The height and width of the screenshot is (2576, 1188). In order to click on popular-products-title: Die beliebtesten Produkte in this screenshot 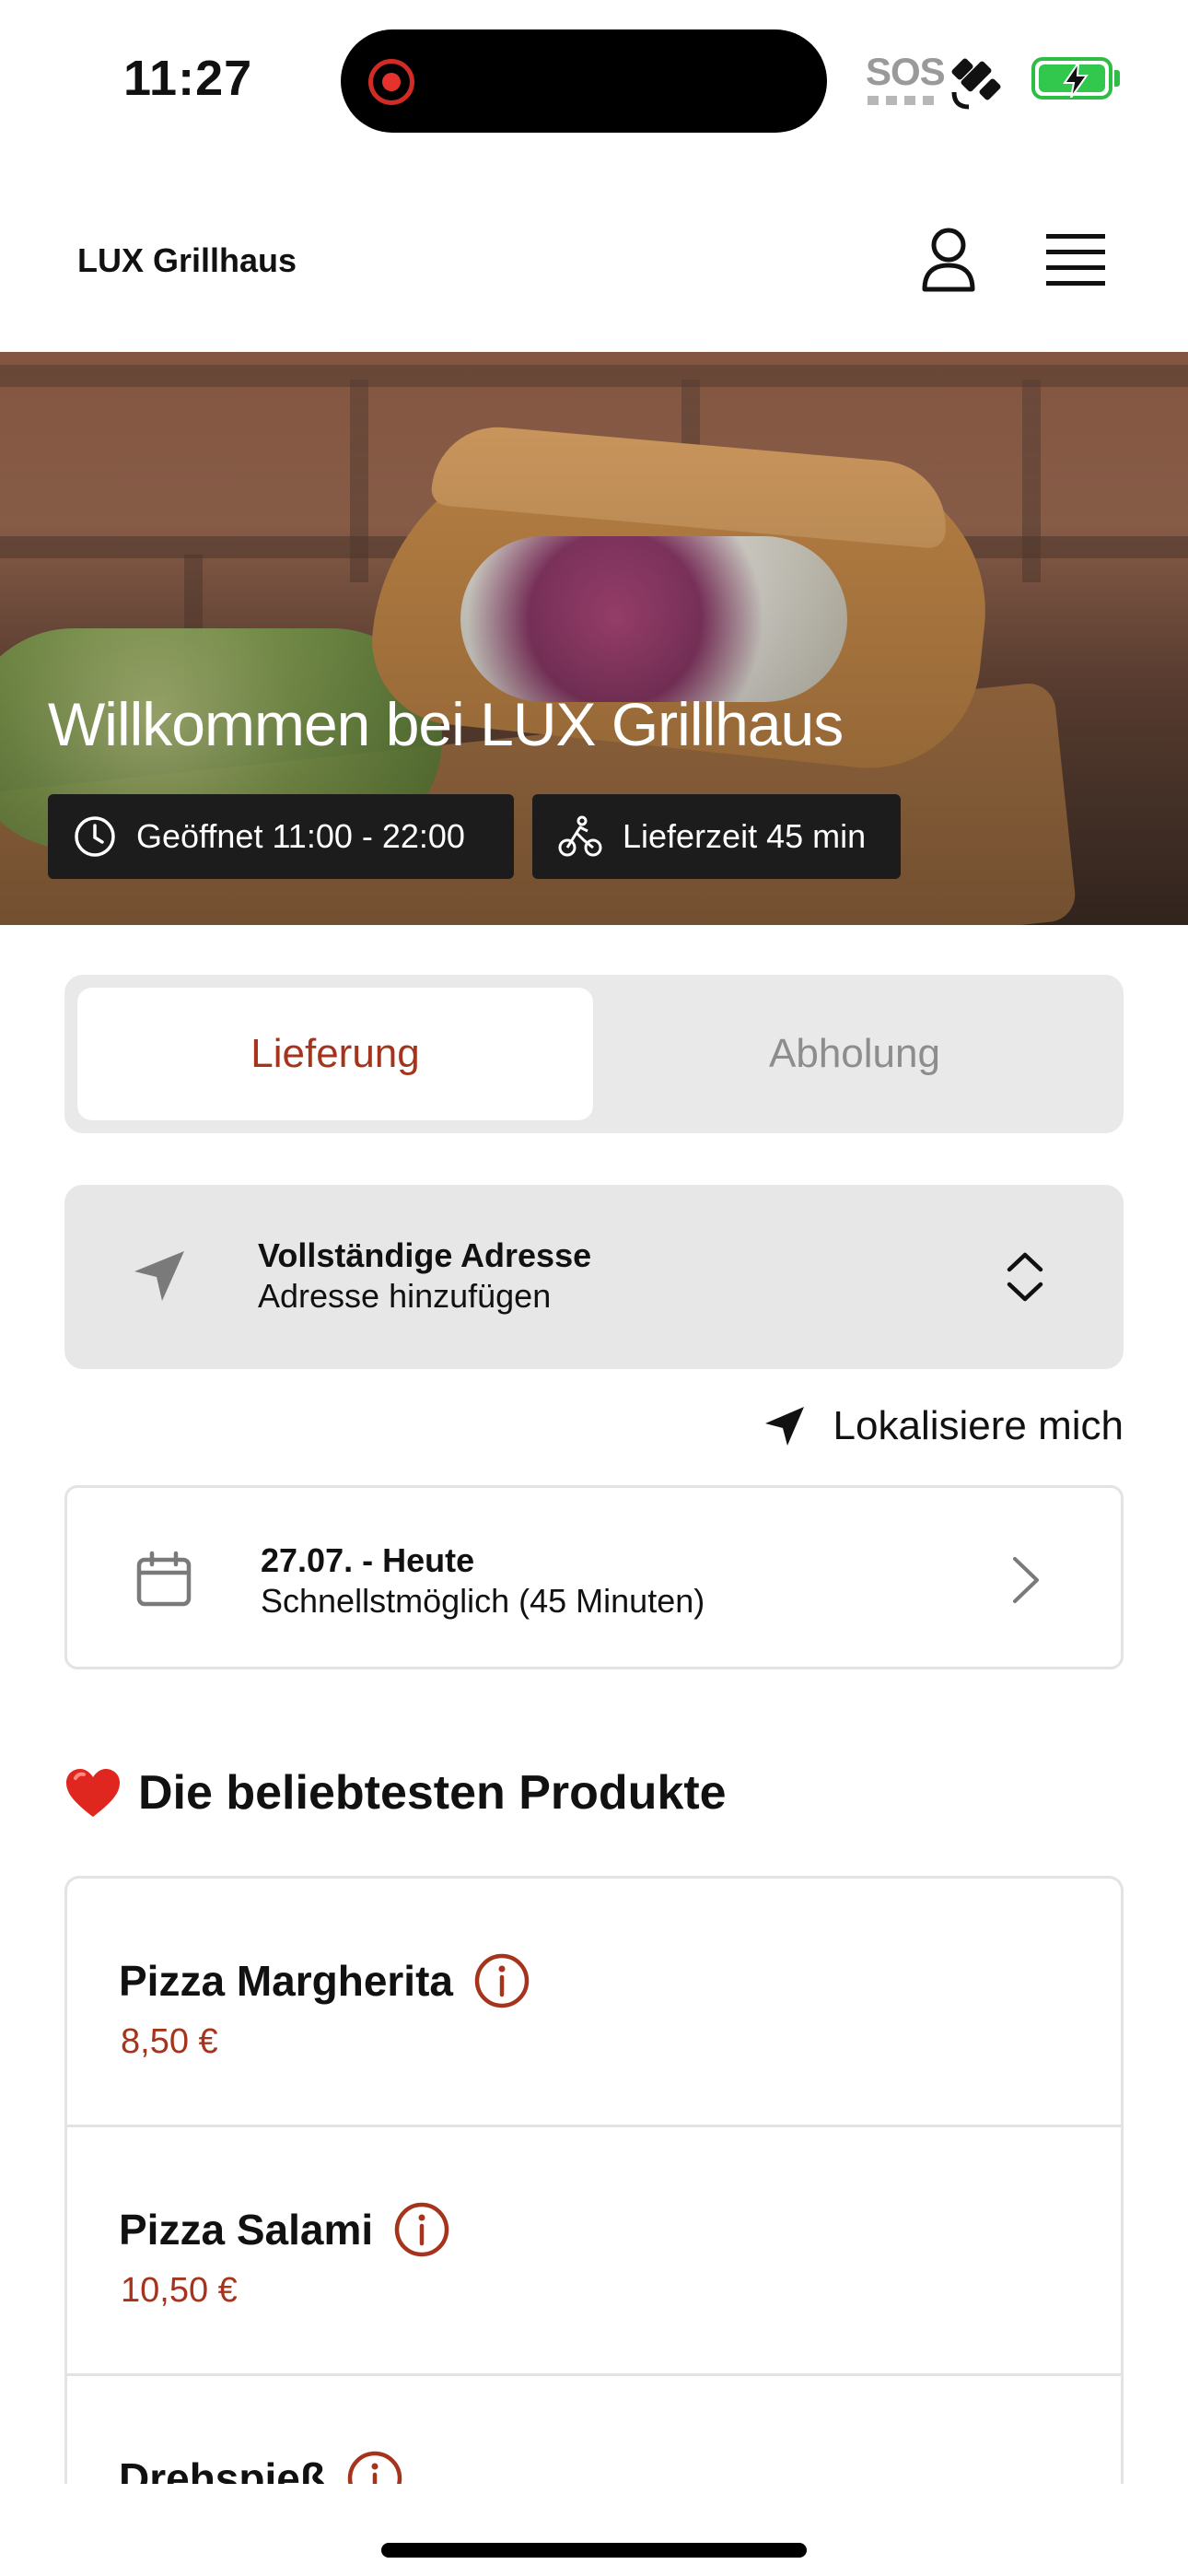, I will do `click(432, 1793)`.